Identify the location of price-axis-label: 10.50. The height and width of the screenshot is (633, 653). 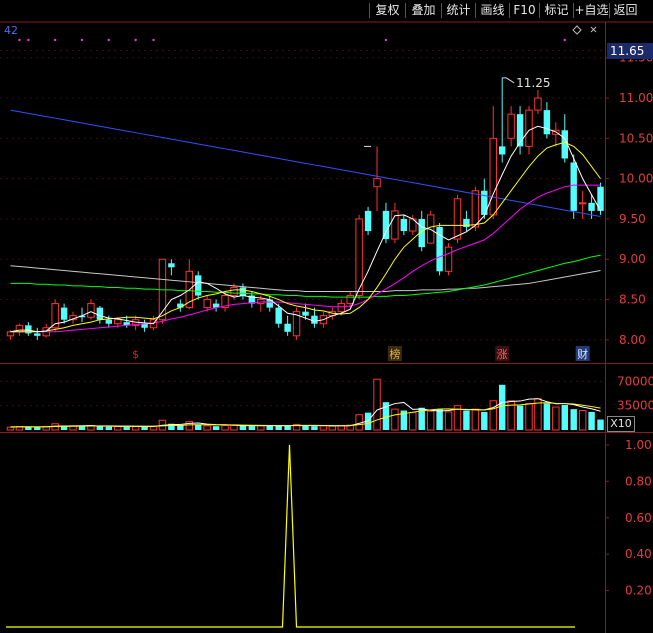
(636, 138).